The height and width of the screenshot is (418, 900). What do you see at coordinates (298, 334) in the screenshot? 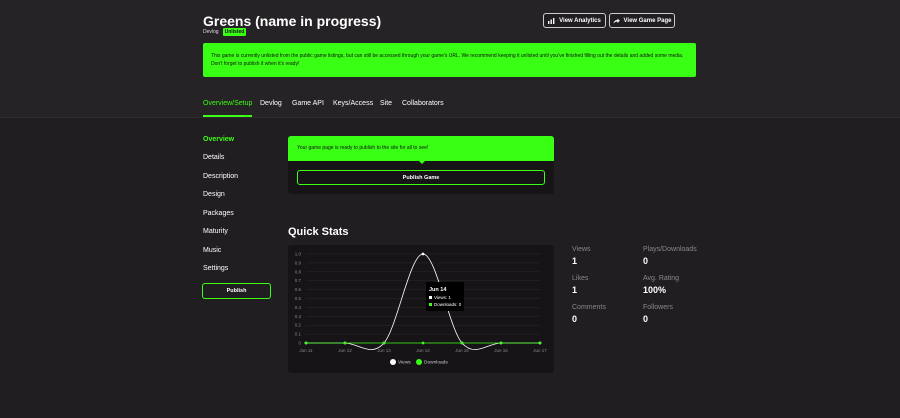
I see `y-tick-label: 0.1` at bounding box center [298, 334].